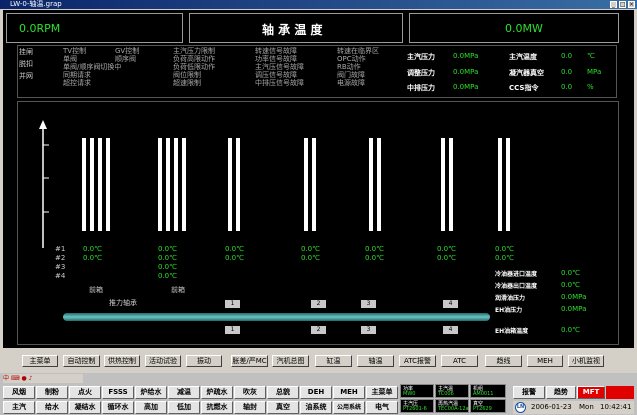  Describe the element at coordinates (453, 409) in the screenshot. I see `mini-reheat-temp-tag: TEC00A-12a` at that location.